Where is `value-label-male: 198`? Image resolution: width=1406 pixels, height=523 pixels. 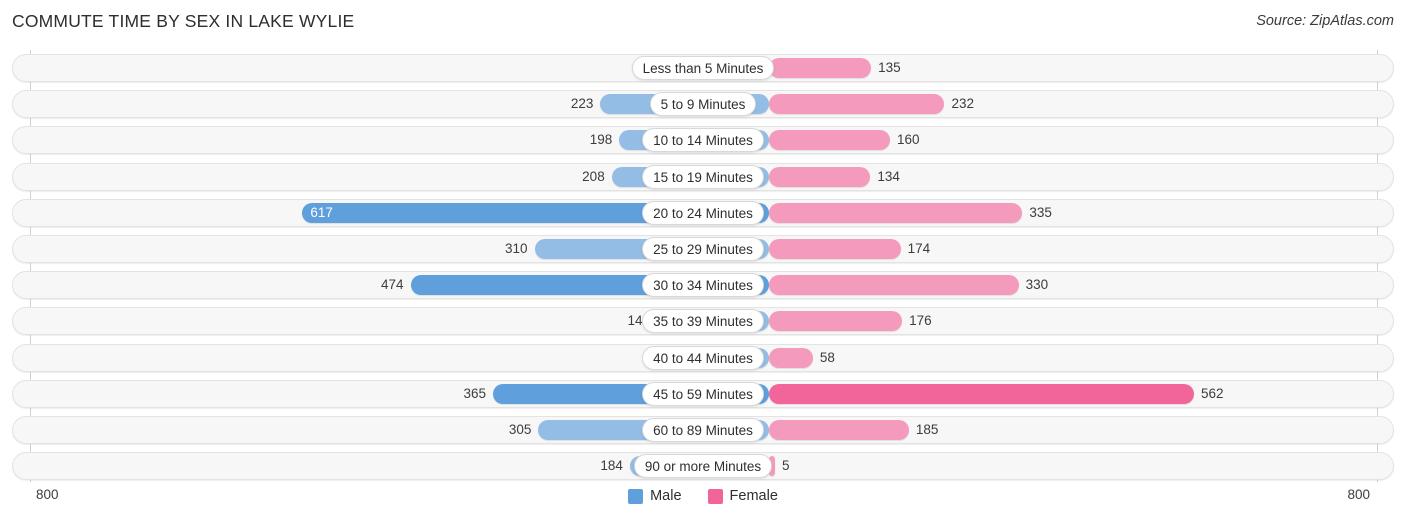 value-label-male: 198 is located at coordinates (601, 140).